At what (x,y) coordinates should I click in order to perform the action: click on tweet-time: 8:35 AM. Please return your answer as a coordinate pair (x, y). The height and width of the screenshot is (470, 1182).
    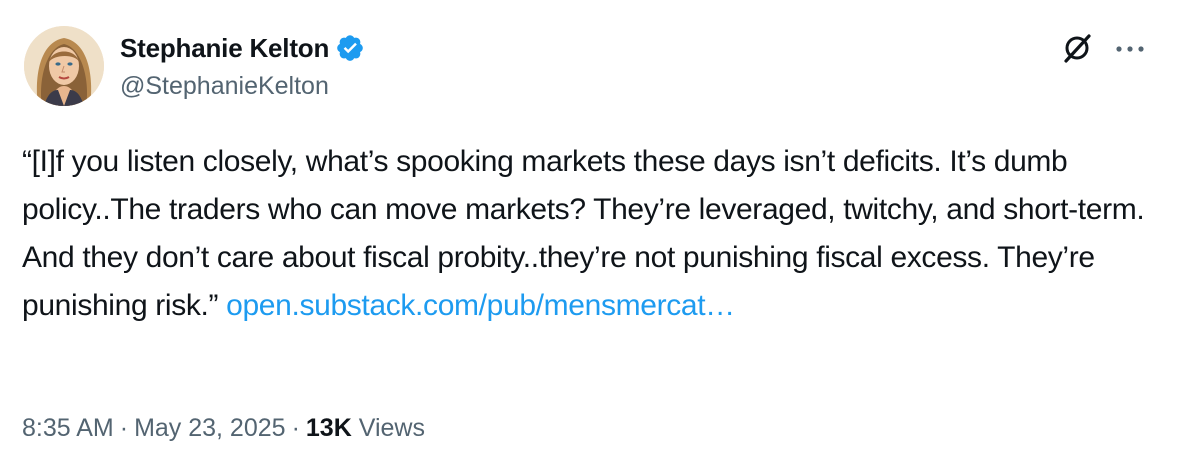
    Looking at the image, I should click on (68, 428).